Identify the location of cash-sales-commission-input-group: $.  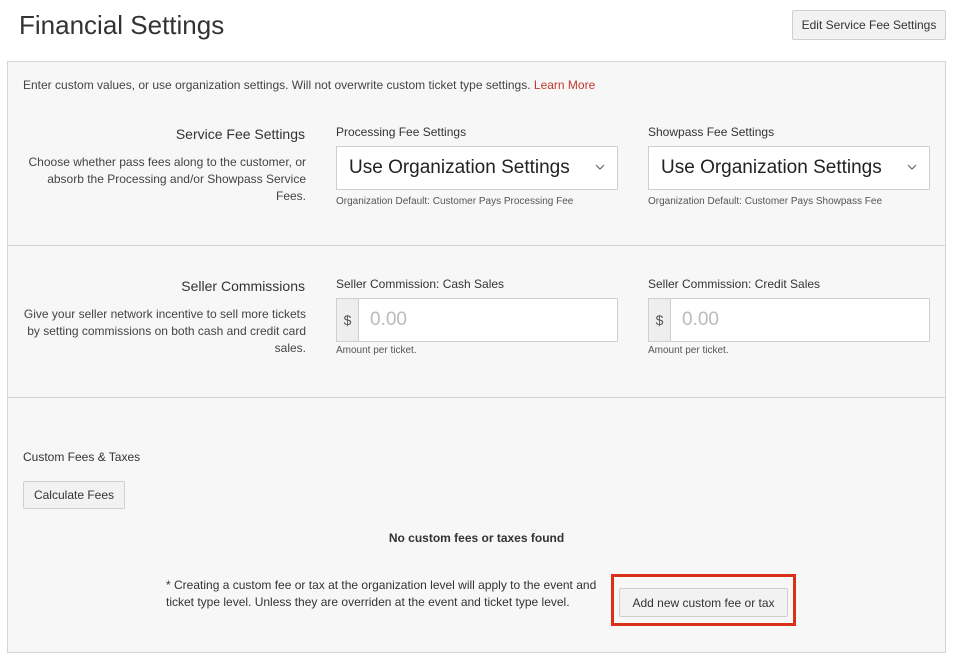
(477, 320).